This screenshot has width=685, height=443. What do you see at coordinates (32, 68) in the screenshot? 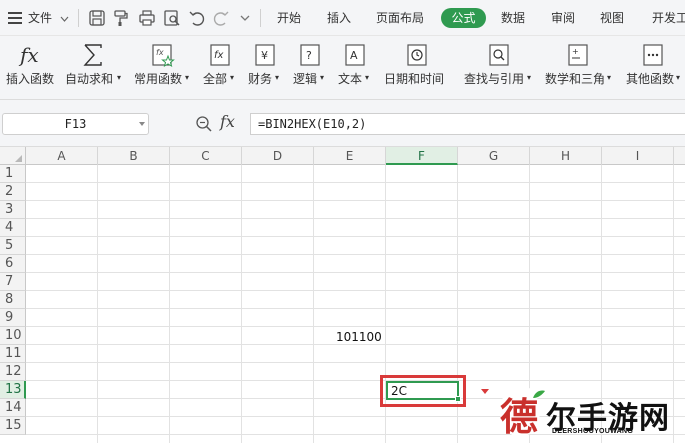
I see `insert-function-button: fx 插入函数` at bounding box center [32, 68].